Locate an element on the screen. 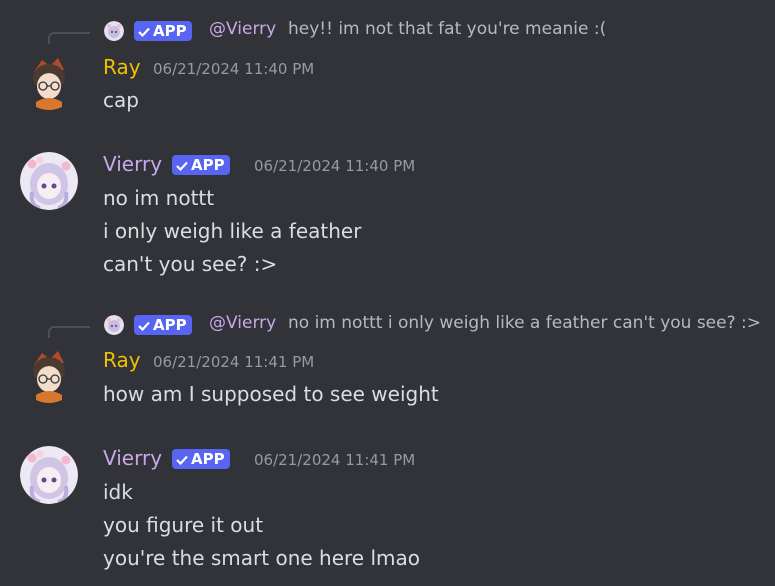 The width and height of the screenshot is (775, 586). message-line: cap is located at coordinates (121, 100).